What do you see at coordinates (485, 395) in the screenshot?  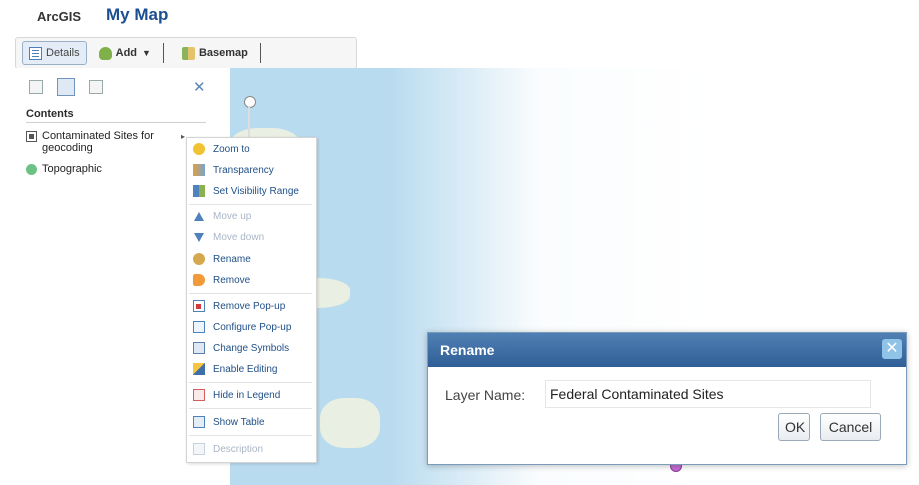 I see `layer-name-label: Layer Name:` at bounding box center [485, 395].